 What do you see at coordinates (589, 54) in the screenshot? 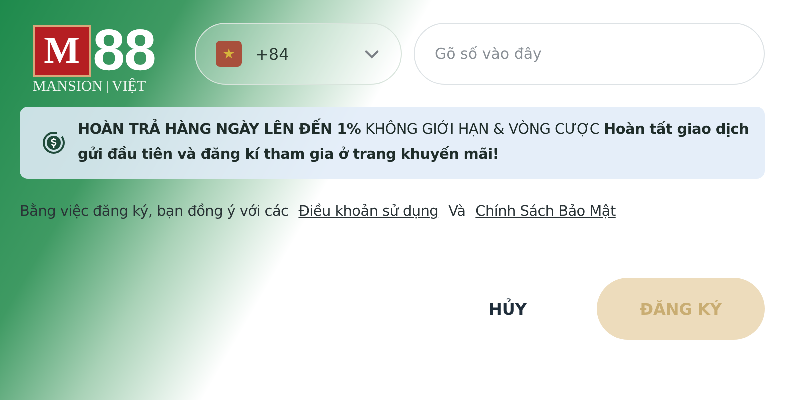
I see `phone-input: Gõ số vào đây` at bounding box center [589, 54].